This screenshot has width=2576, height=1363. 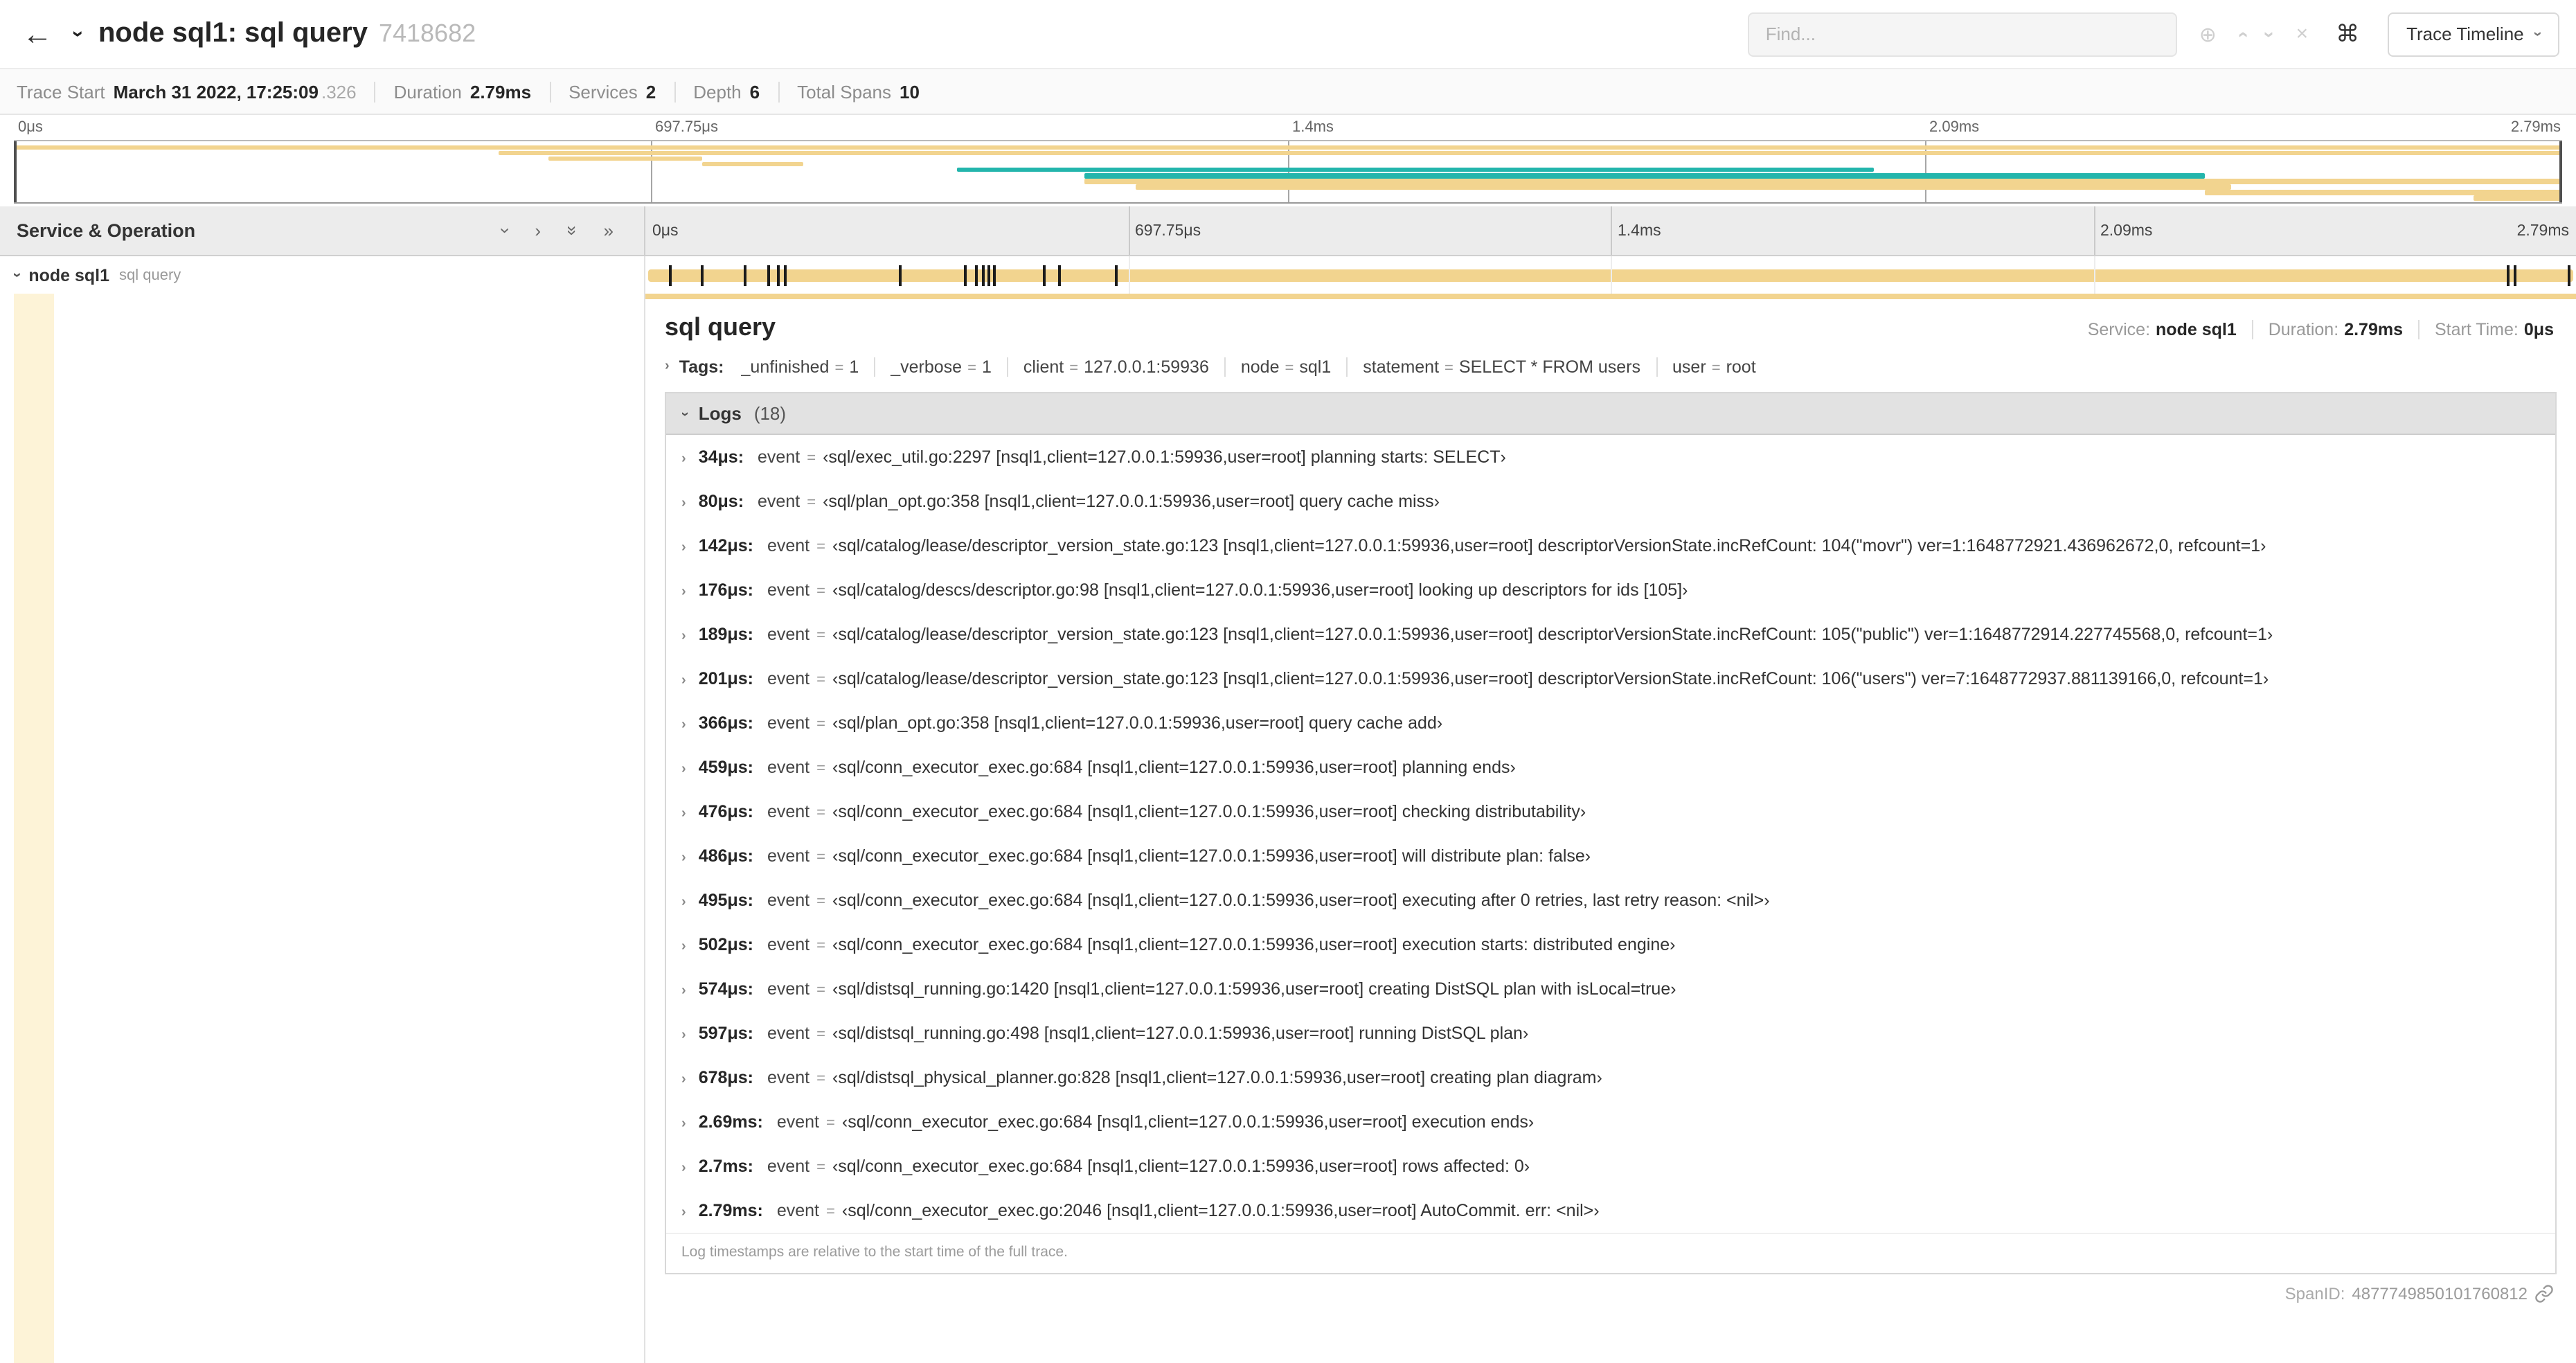 I want to click on back-button: ←, so click(x=37, y=33).